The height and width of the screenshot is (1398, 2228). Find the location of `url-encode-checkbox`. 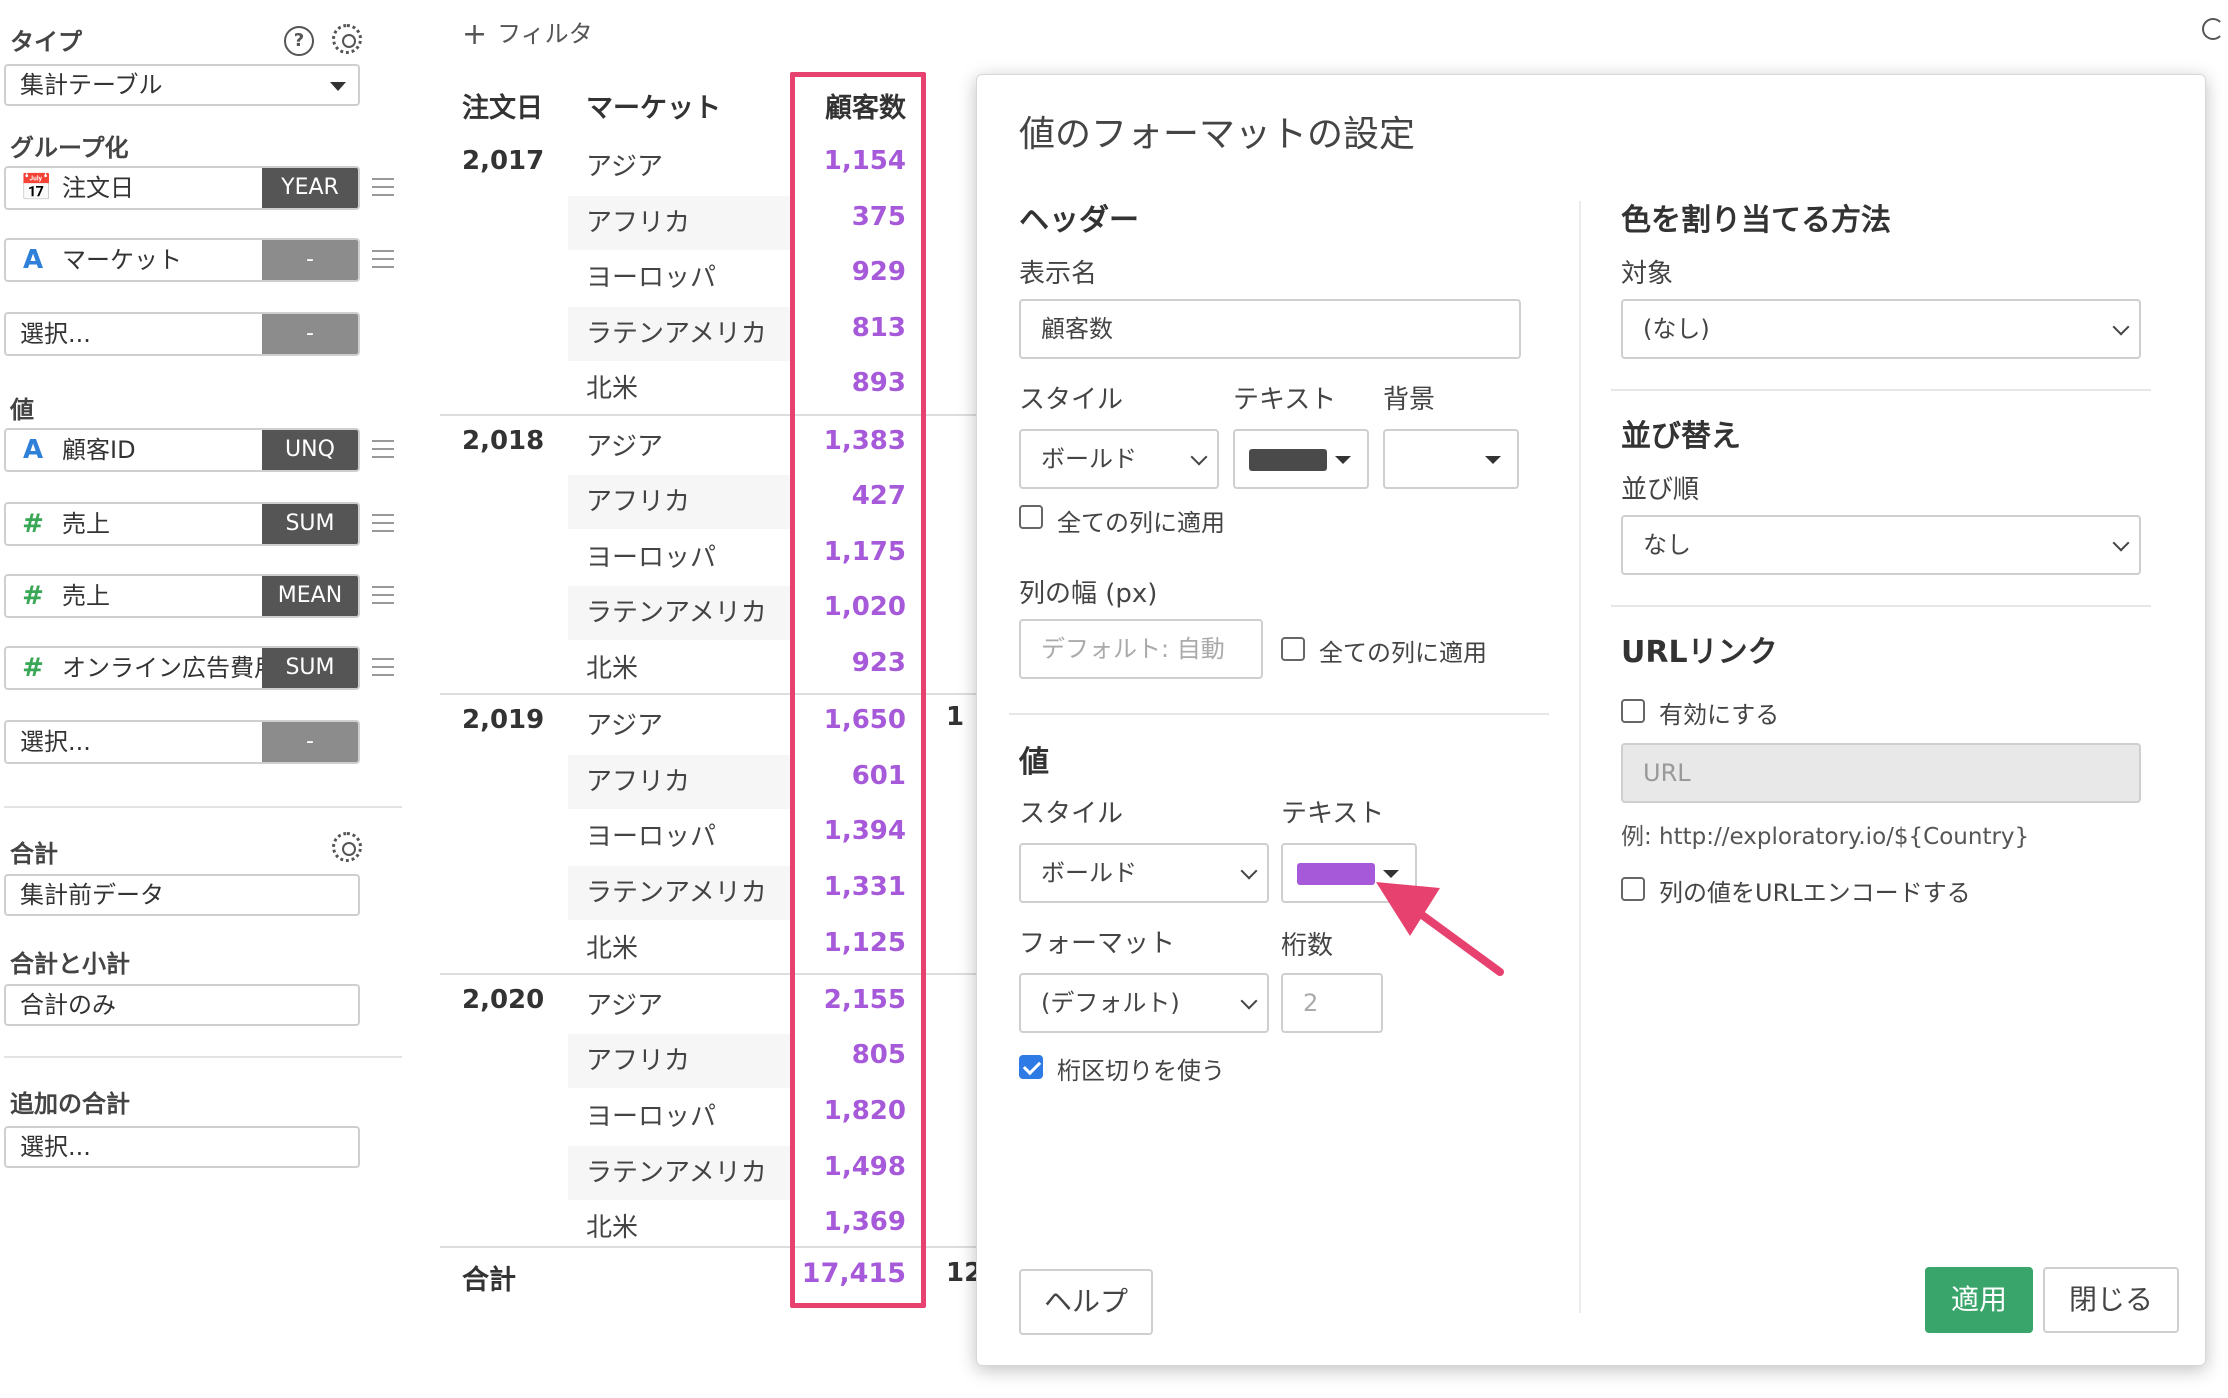

url-encode-checkbox is located at coordinates (1633, 889).